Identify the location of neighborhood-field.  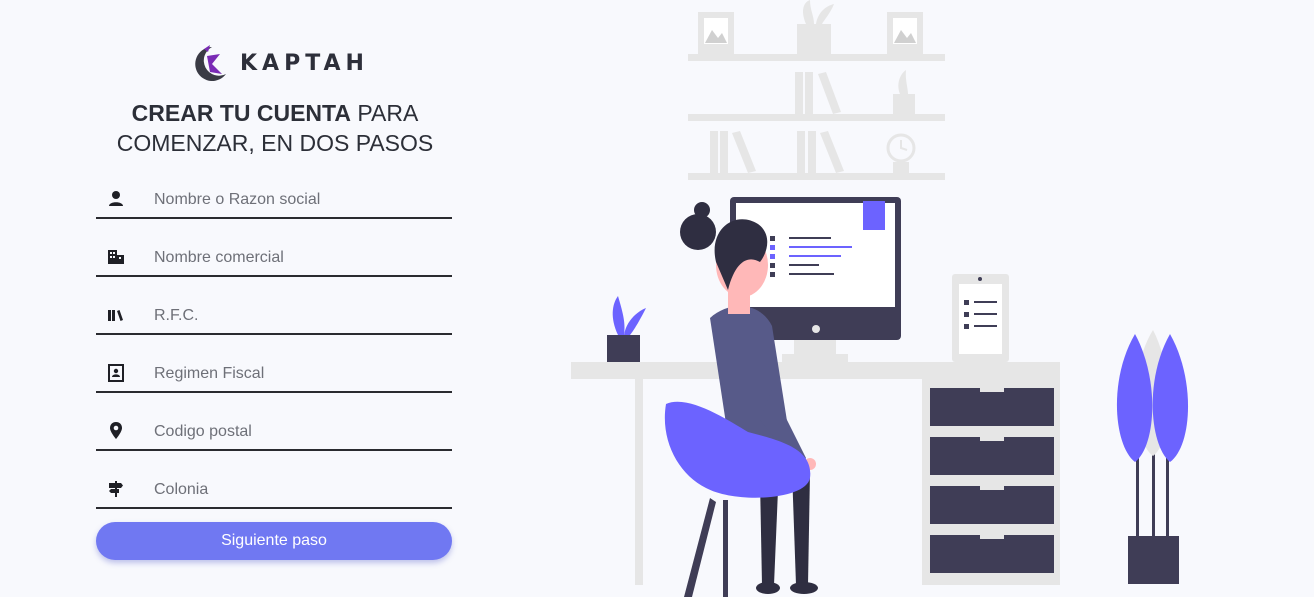
(274, 490).